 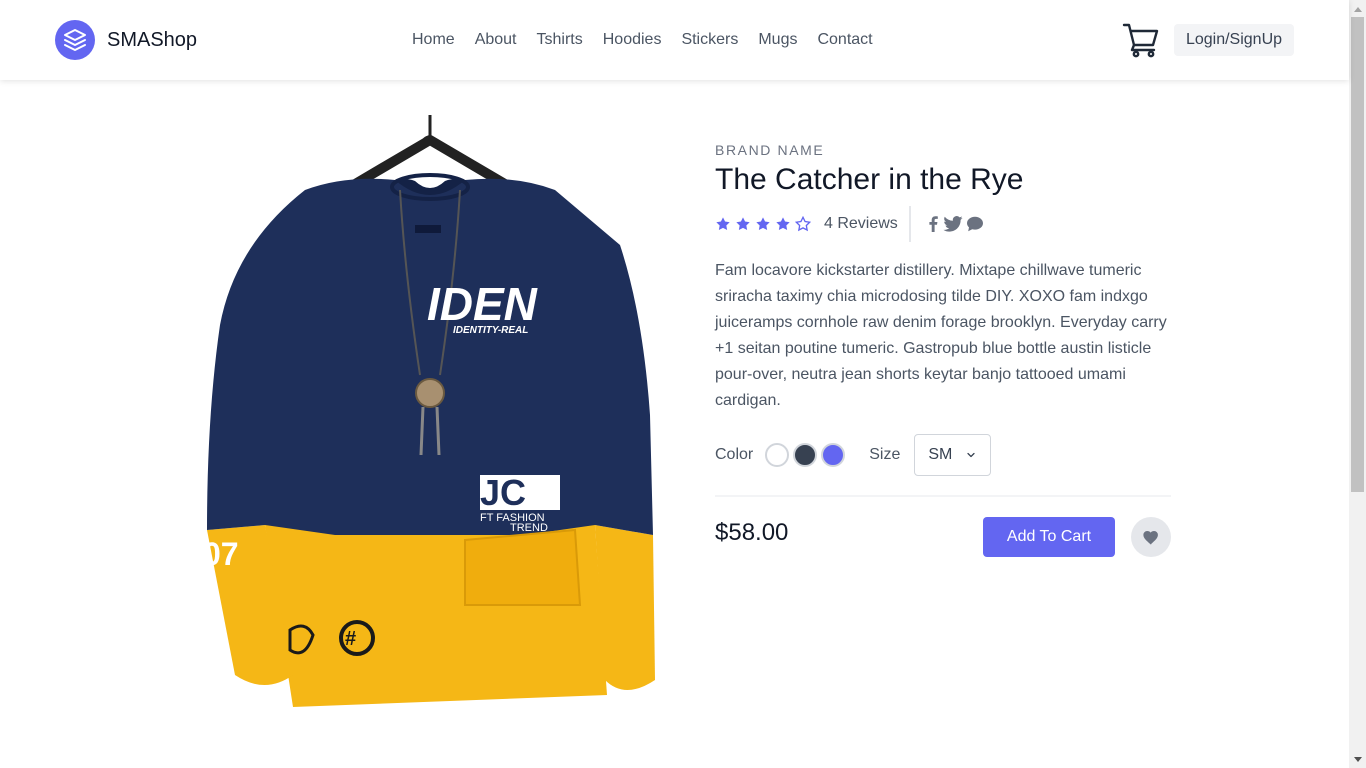 I want to click on color-label: Color, so click(x=734, y=454).